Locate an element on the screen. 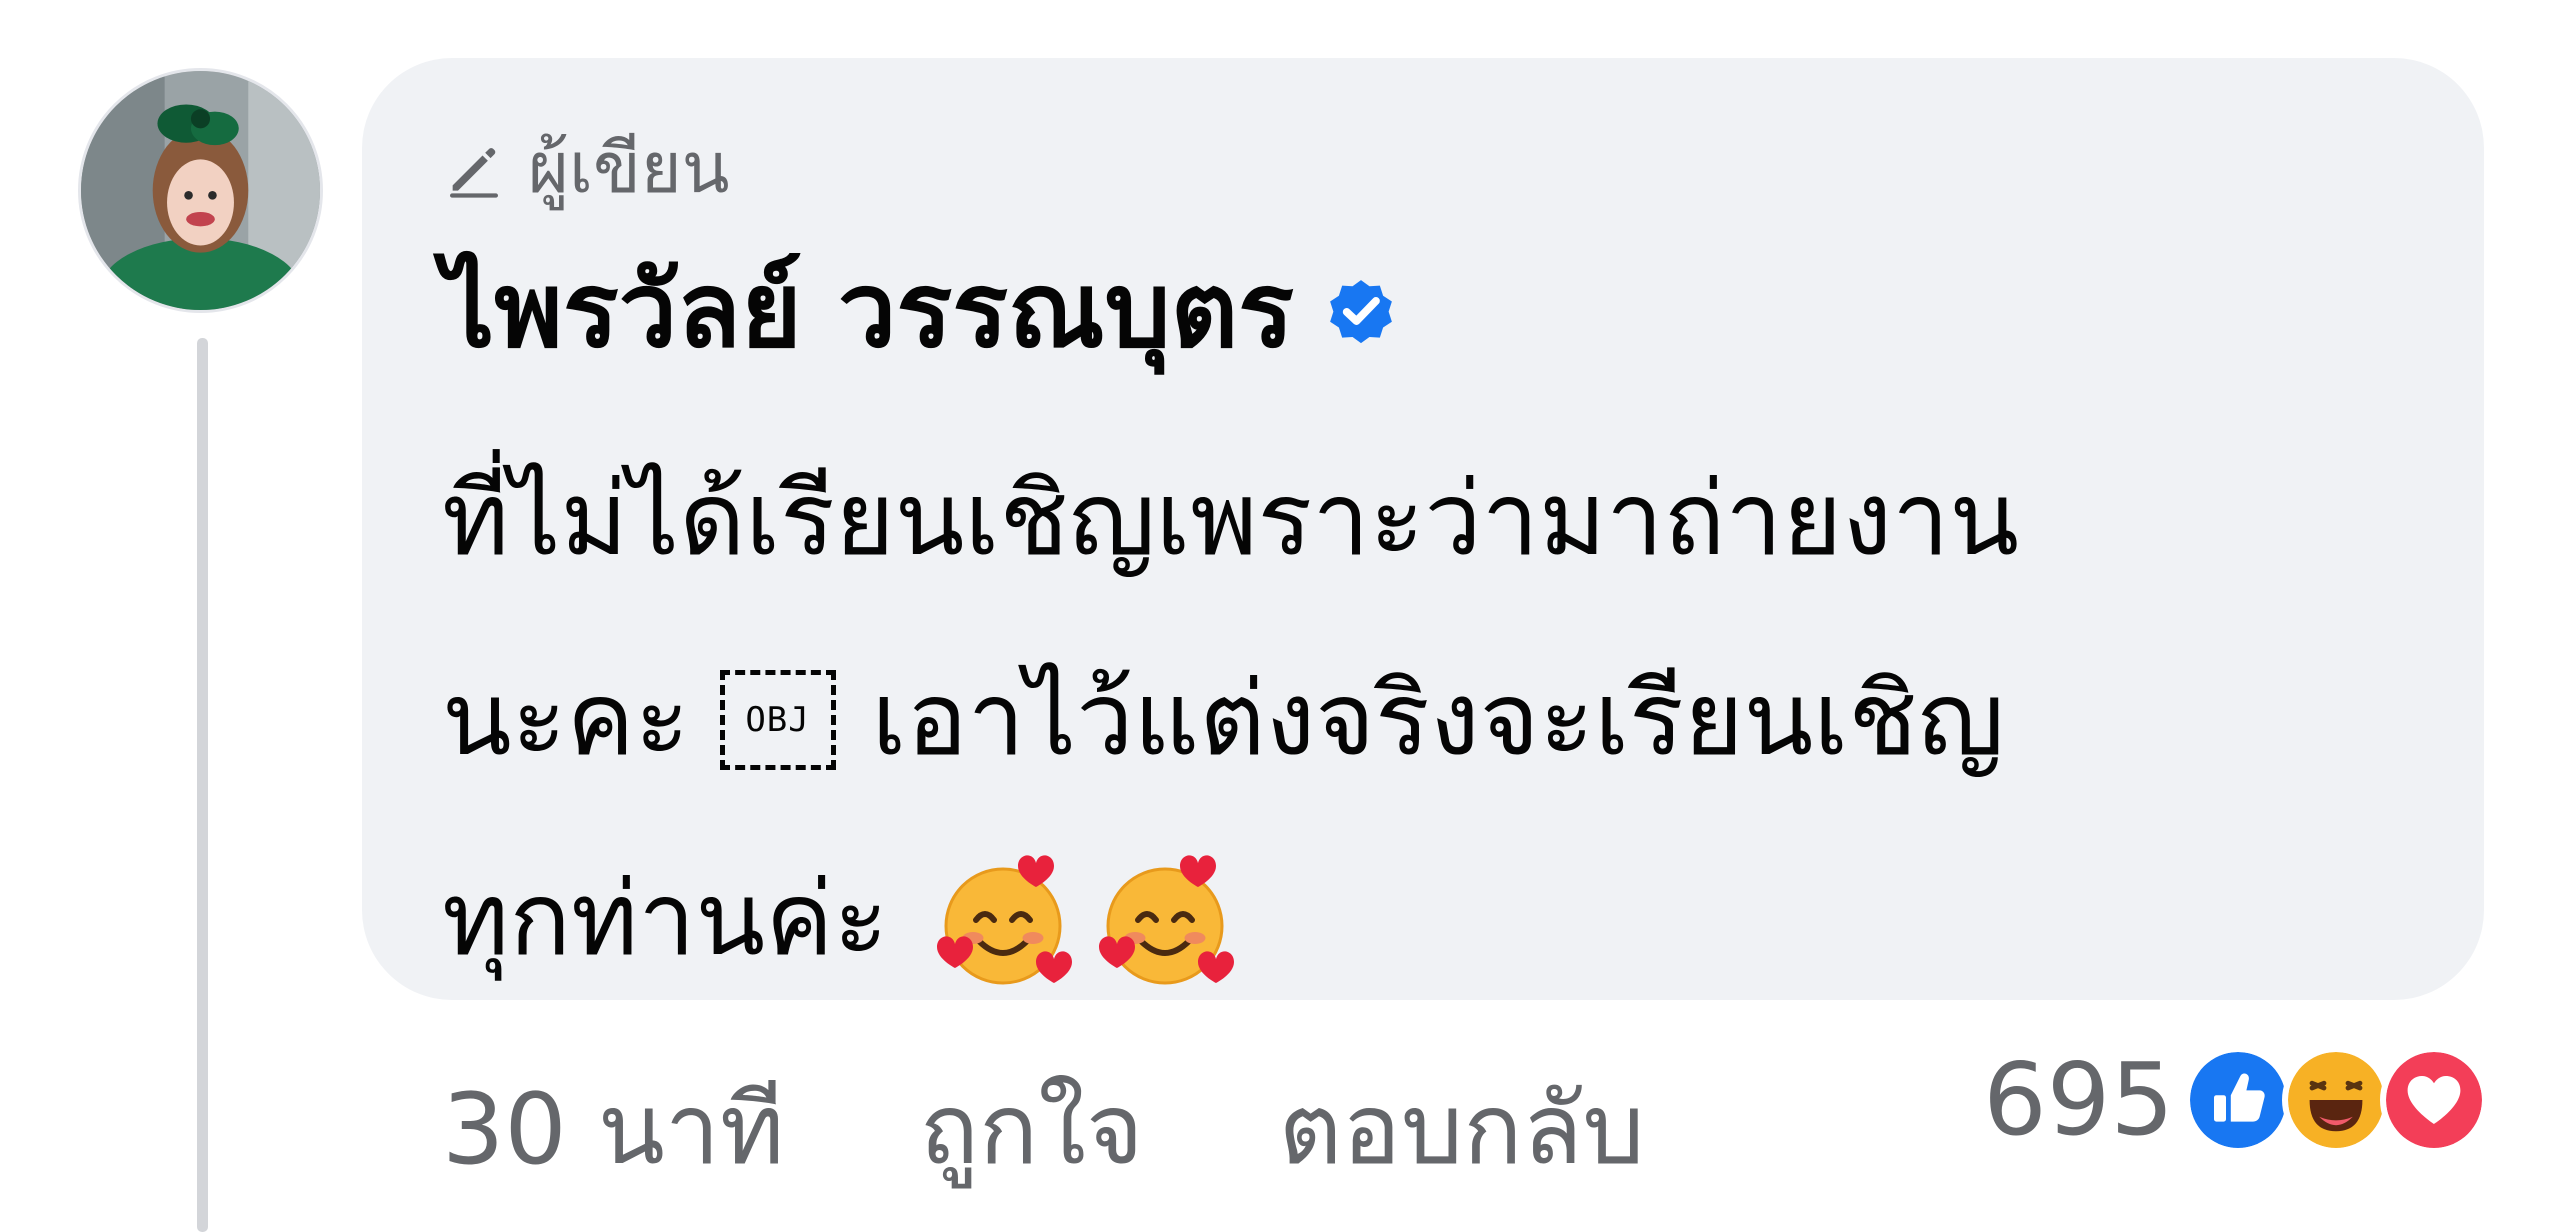 This screenshot has width=2560, height=1232. comment-line: ที่ไม่ได้เรียนเชิญเพราะว่ามาถ่ายงาน is located at coordinates (1422, 520).